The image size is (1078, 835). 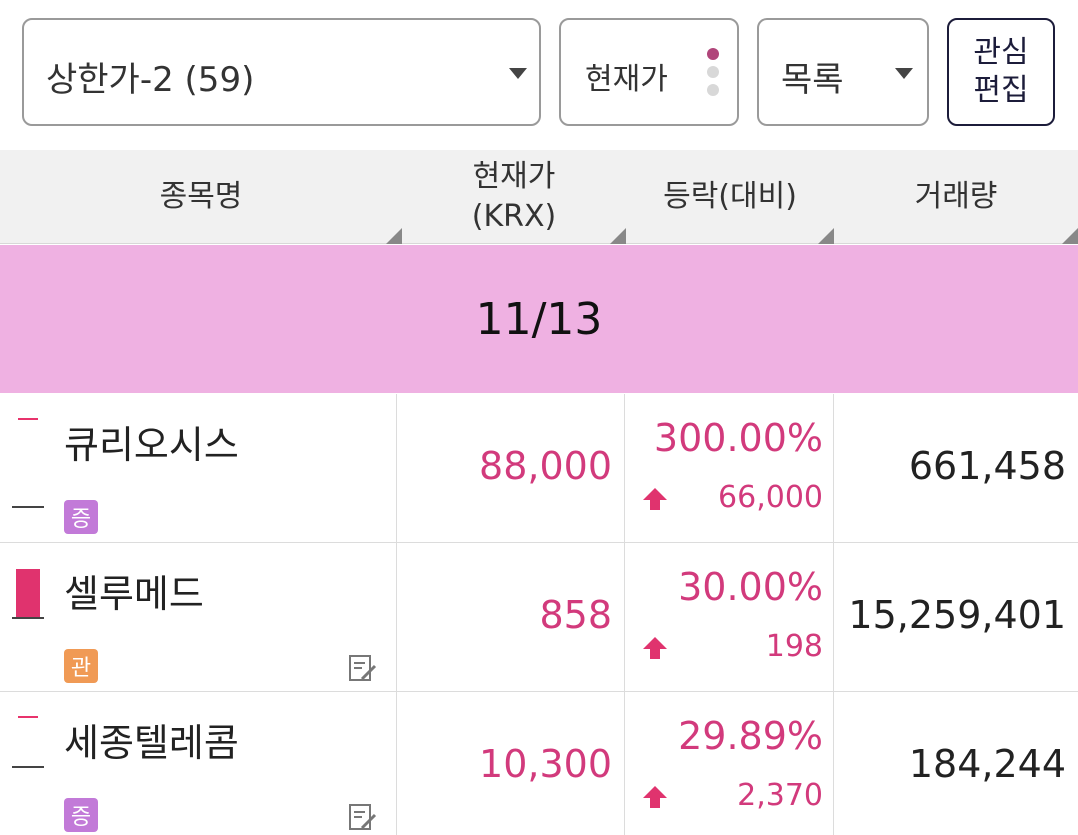 I want to click on price-cell: 88,000, so click(x=511, y=468).